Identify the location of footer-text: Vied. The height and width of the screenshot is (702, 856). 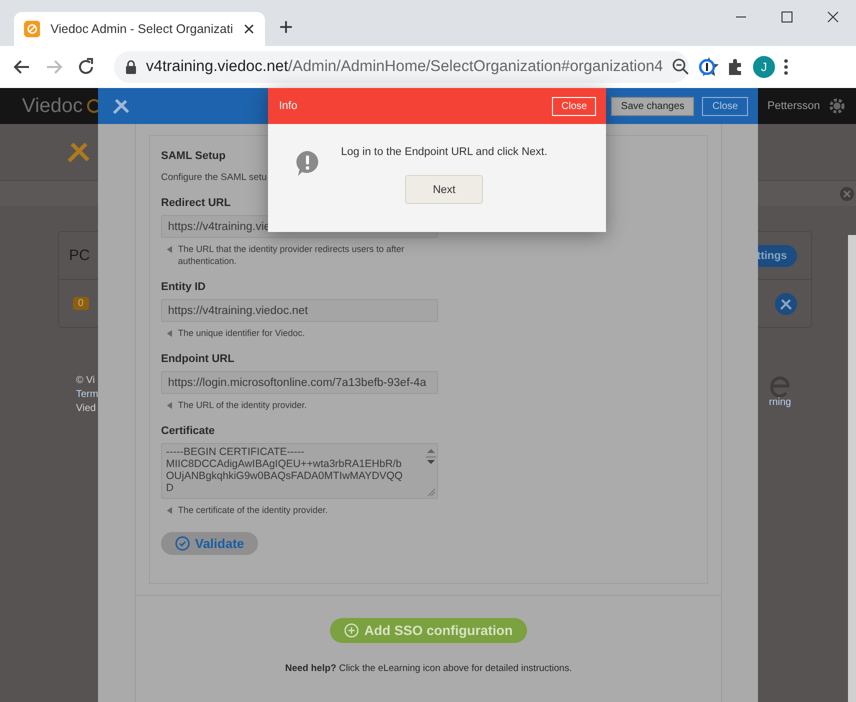
(86, 408).